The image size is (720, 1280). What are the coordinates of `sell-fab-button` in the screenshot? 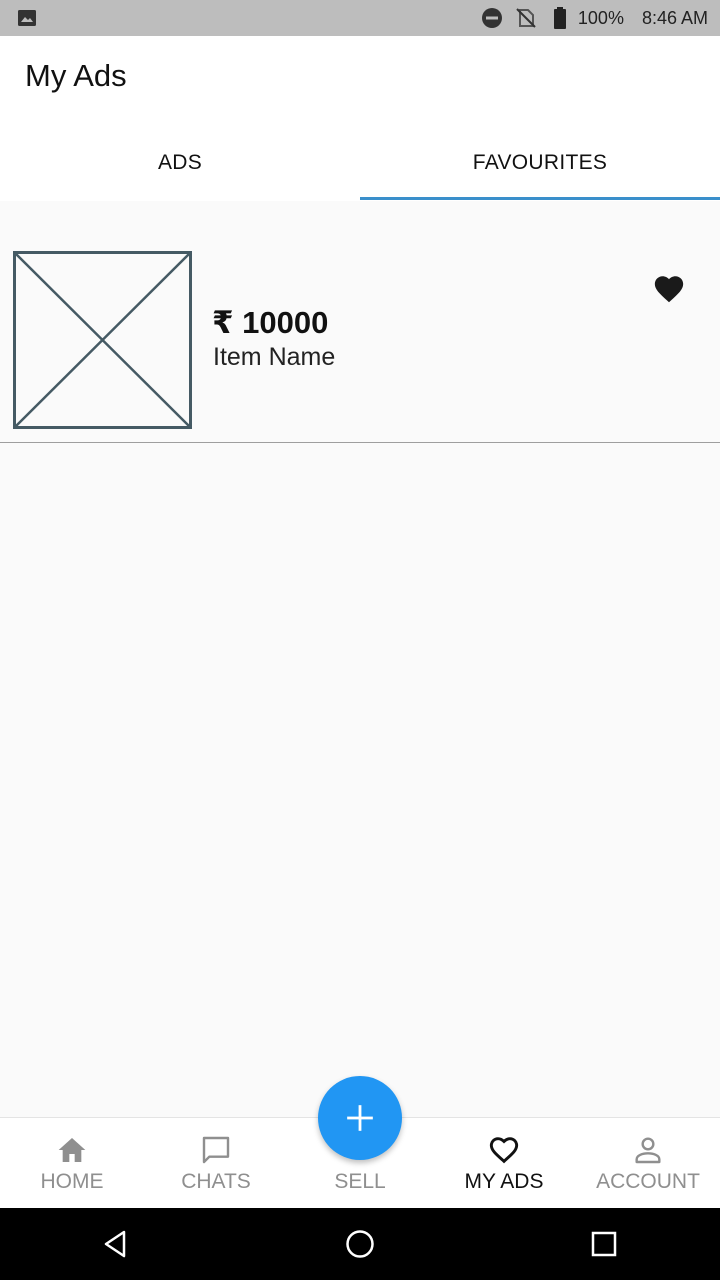 It's located at (360, 1118).